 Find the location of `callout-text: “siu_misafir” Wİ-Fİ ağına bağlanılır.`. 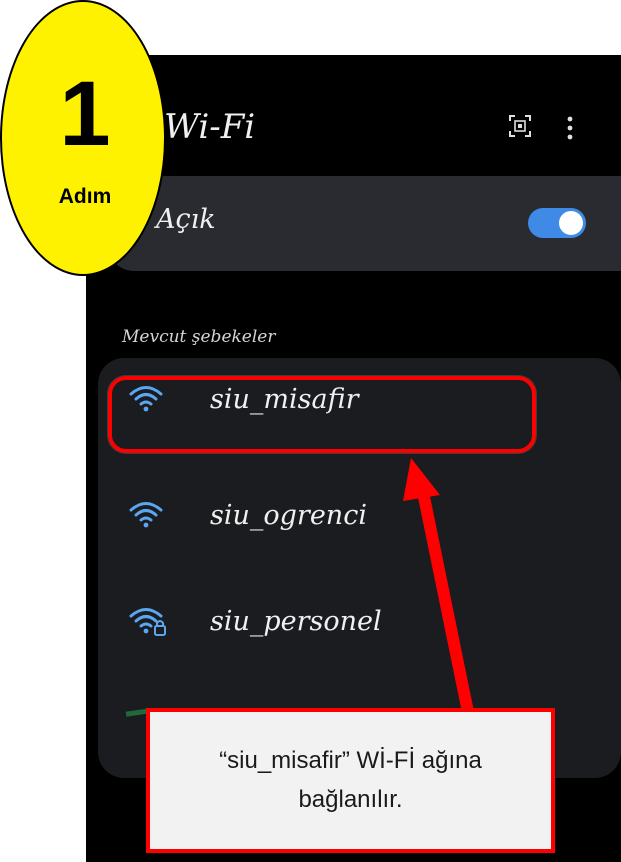

callout-text: “siu_misafir” Wİ-Fİ ağına bağlanılır. is located at coordinates (350, 780).